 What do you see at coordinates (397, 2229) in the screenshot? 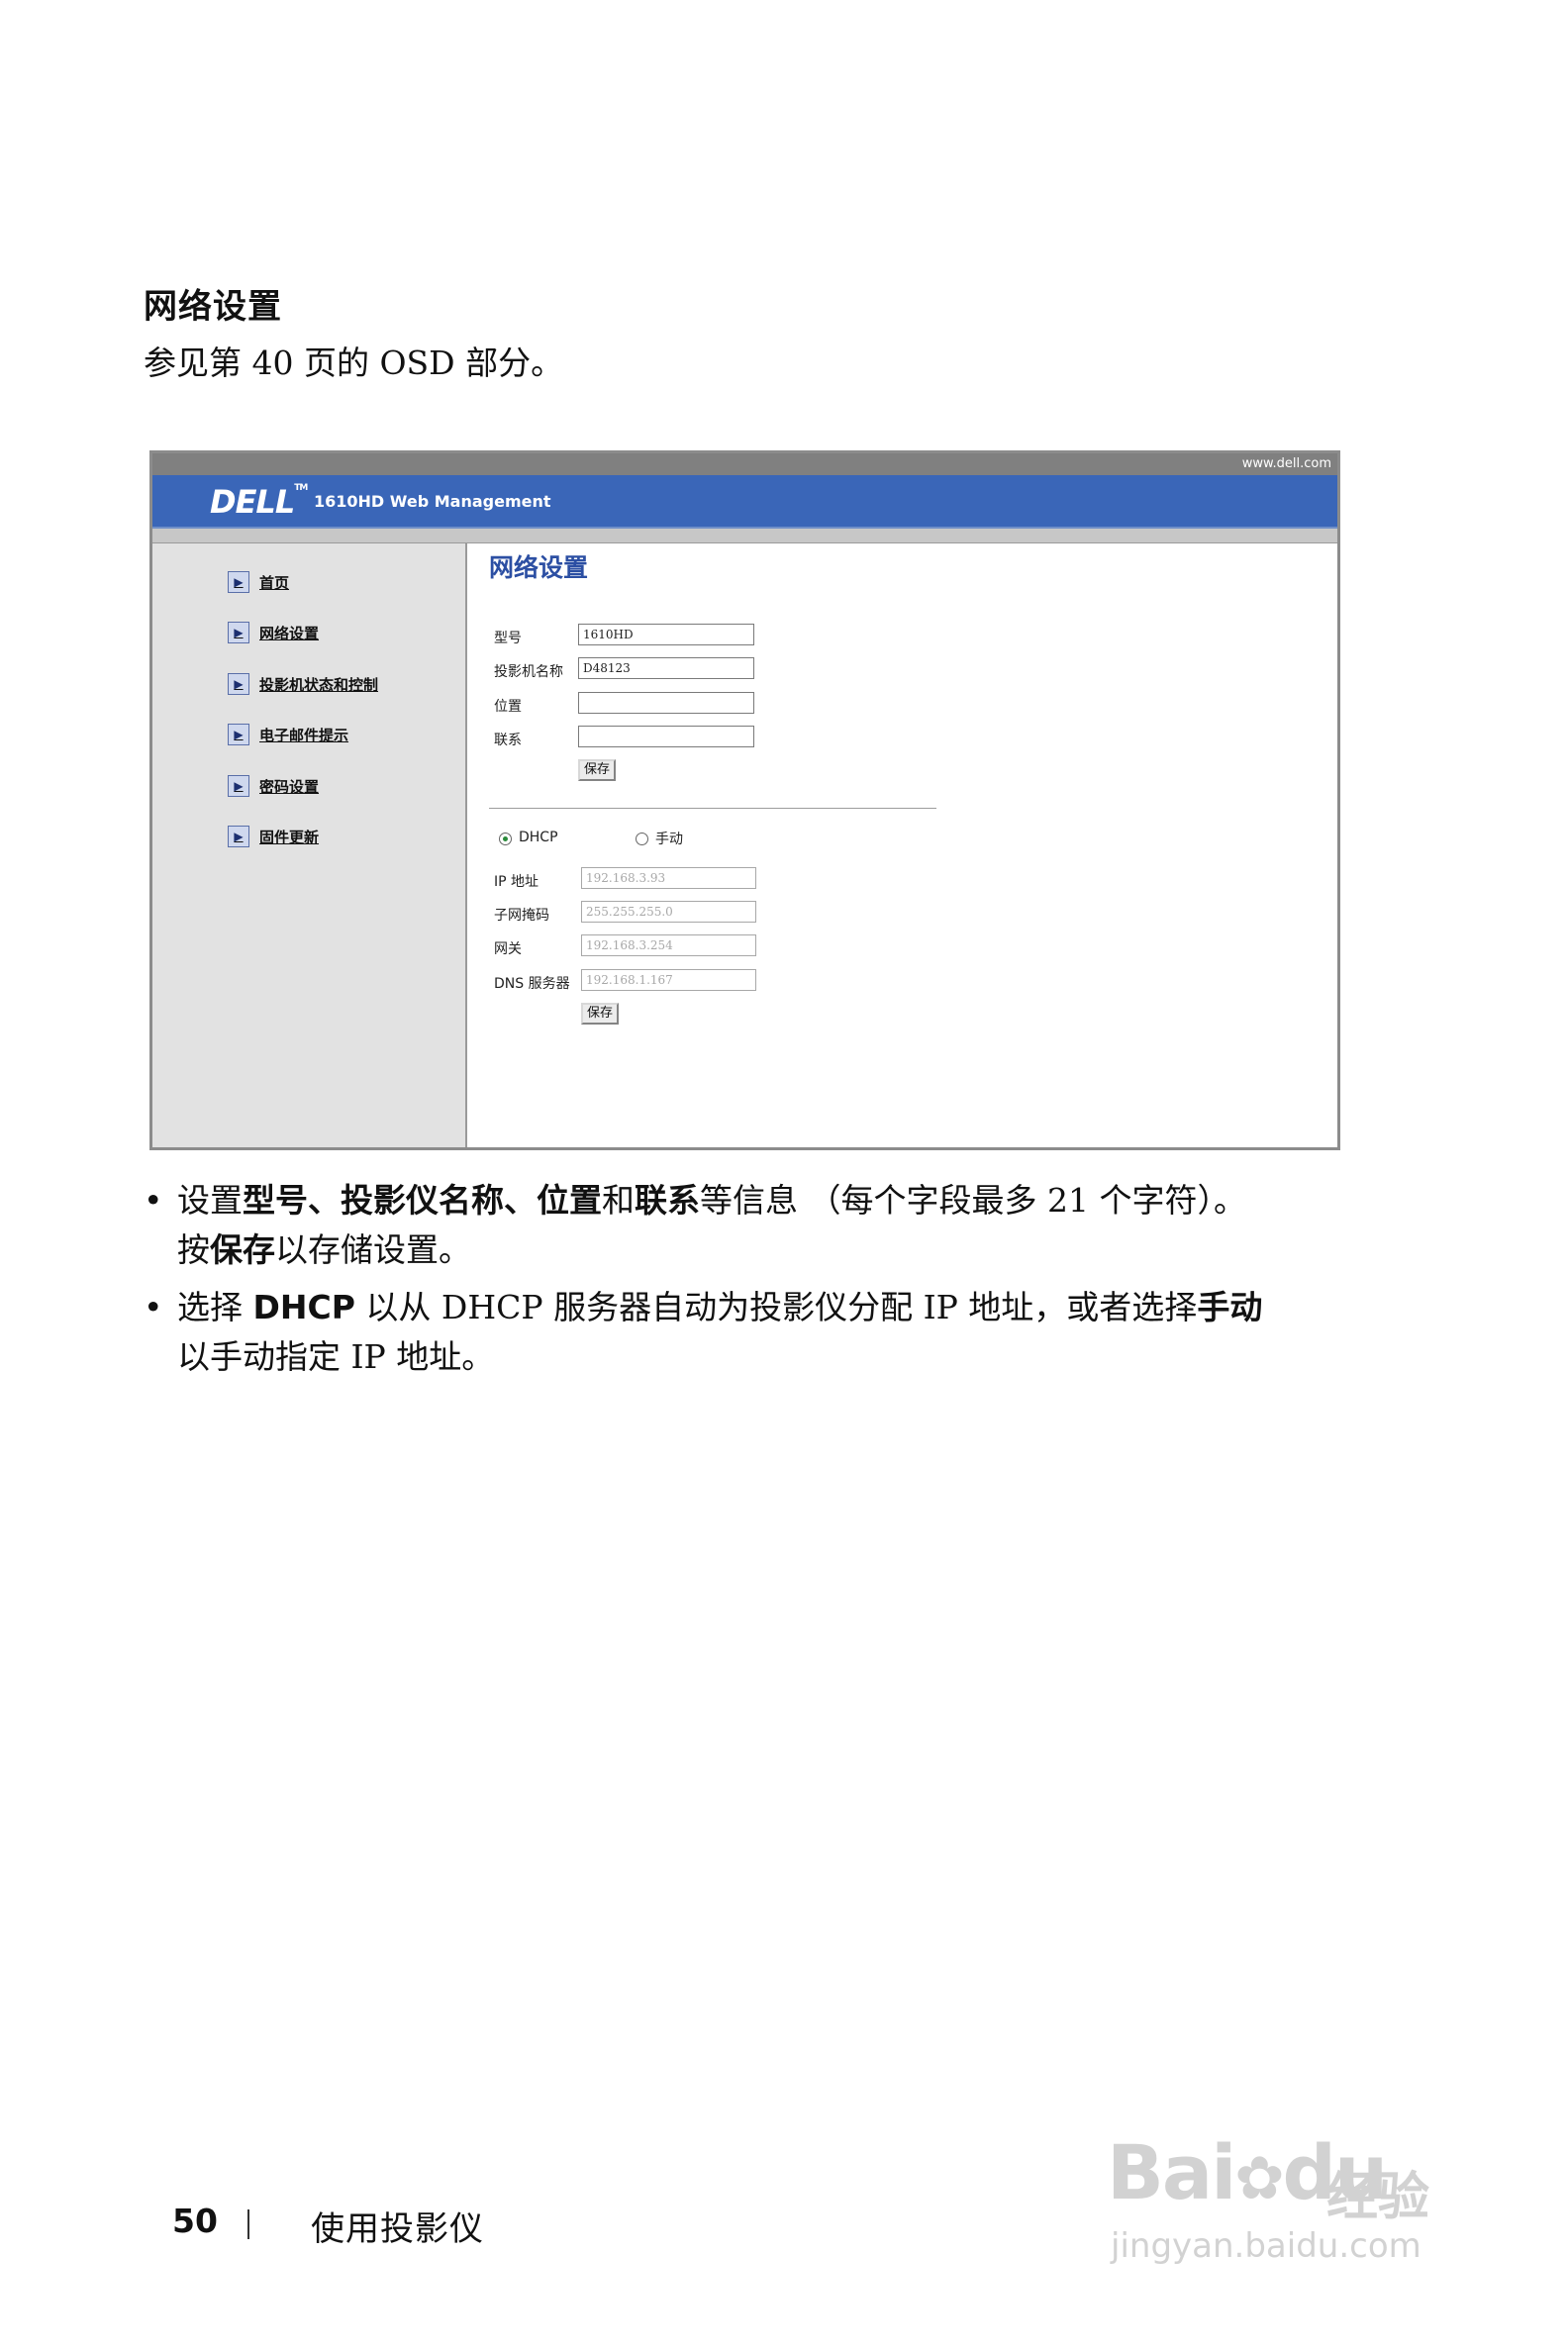
I see `chapter-title: 使用投影仪` at bounding box center [397, 2229].